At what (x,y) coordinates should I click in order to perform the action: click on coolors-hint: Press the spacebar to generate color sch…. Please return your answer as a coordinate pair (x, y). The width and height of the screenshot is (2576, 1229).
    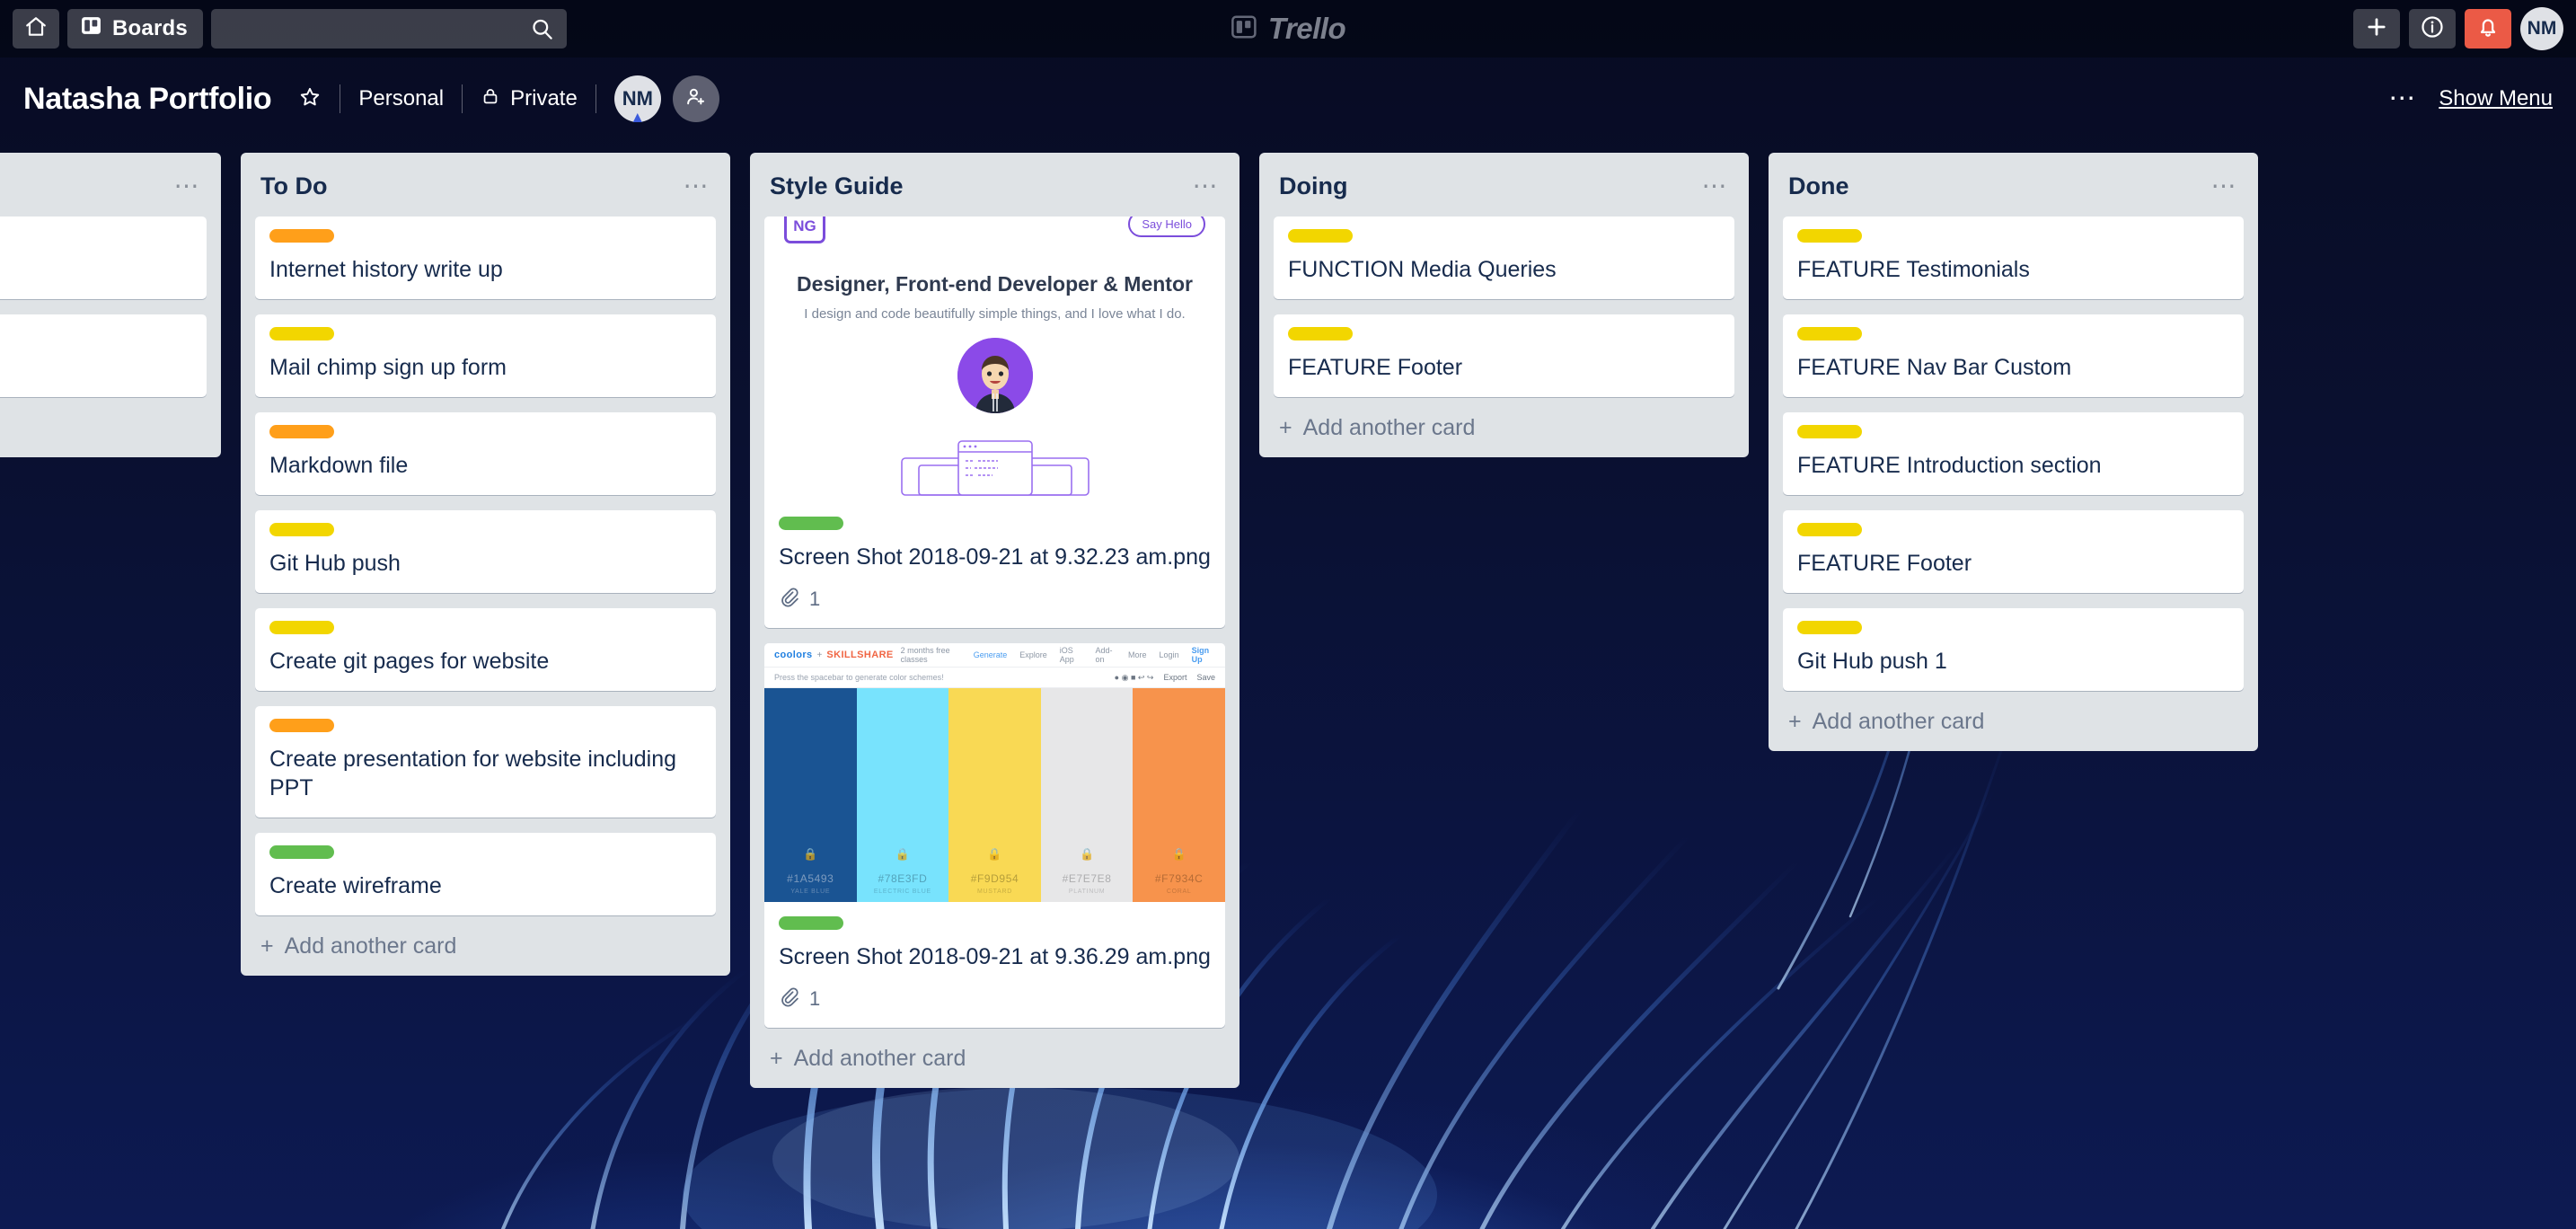
    Looking at the image, I should click on (859, 677).